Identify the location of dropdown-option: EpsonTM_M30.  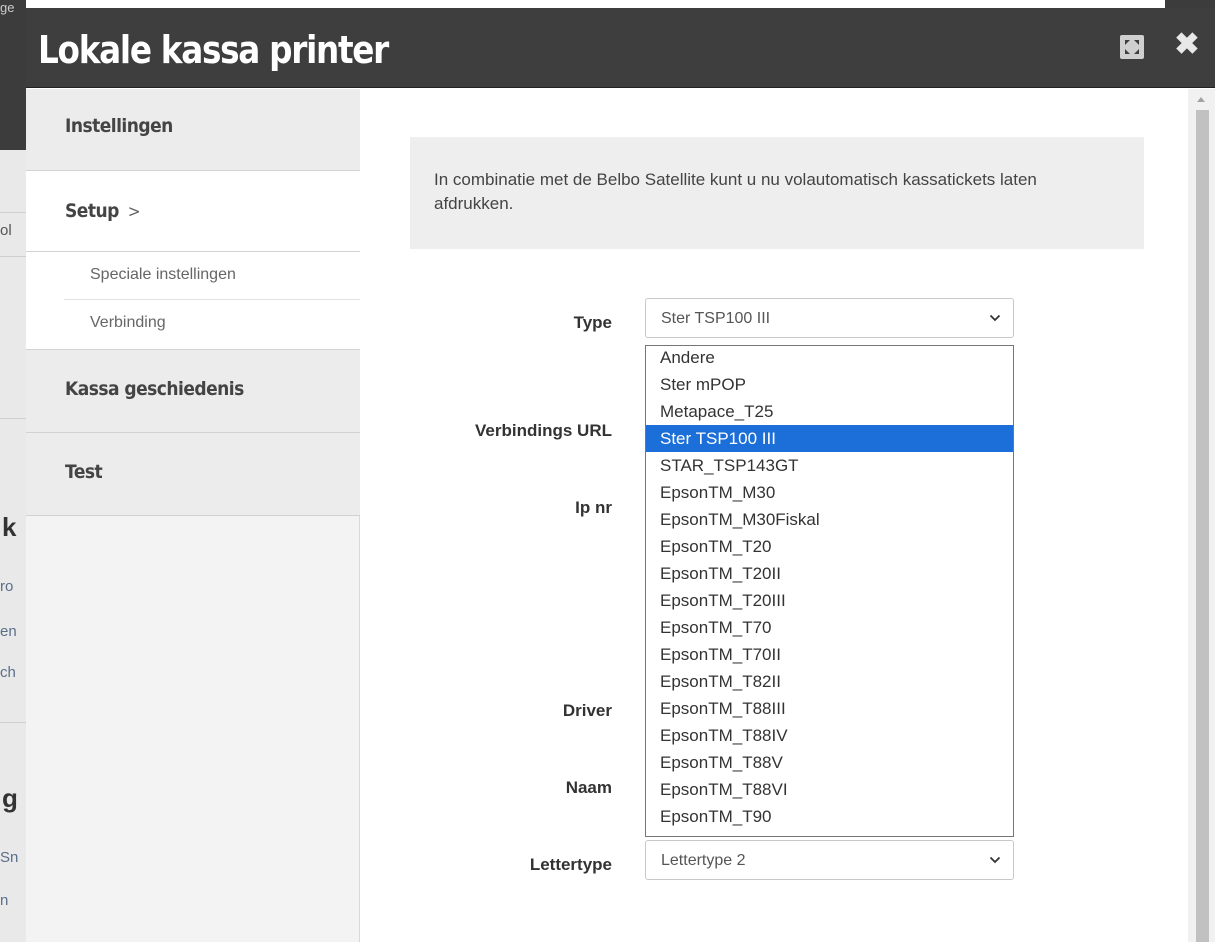
(829, 492).